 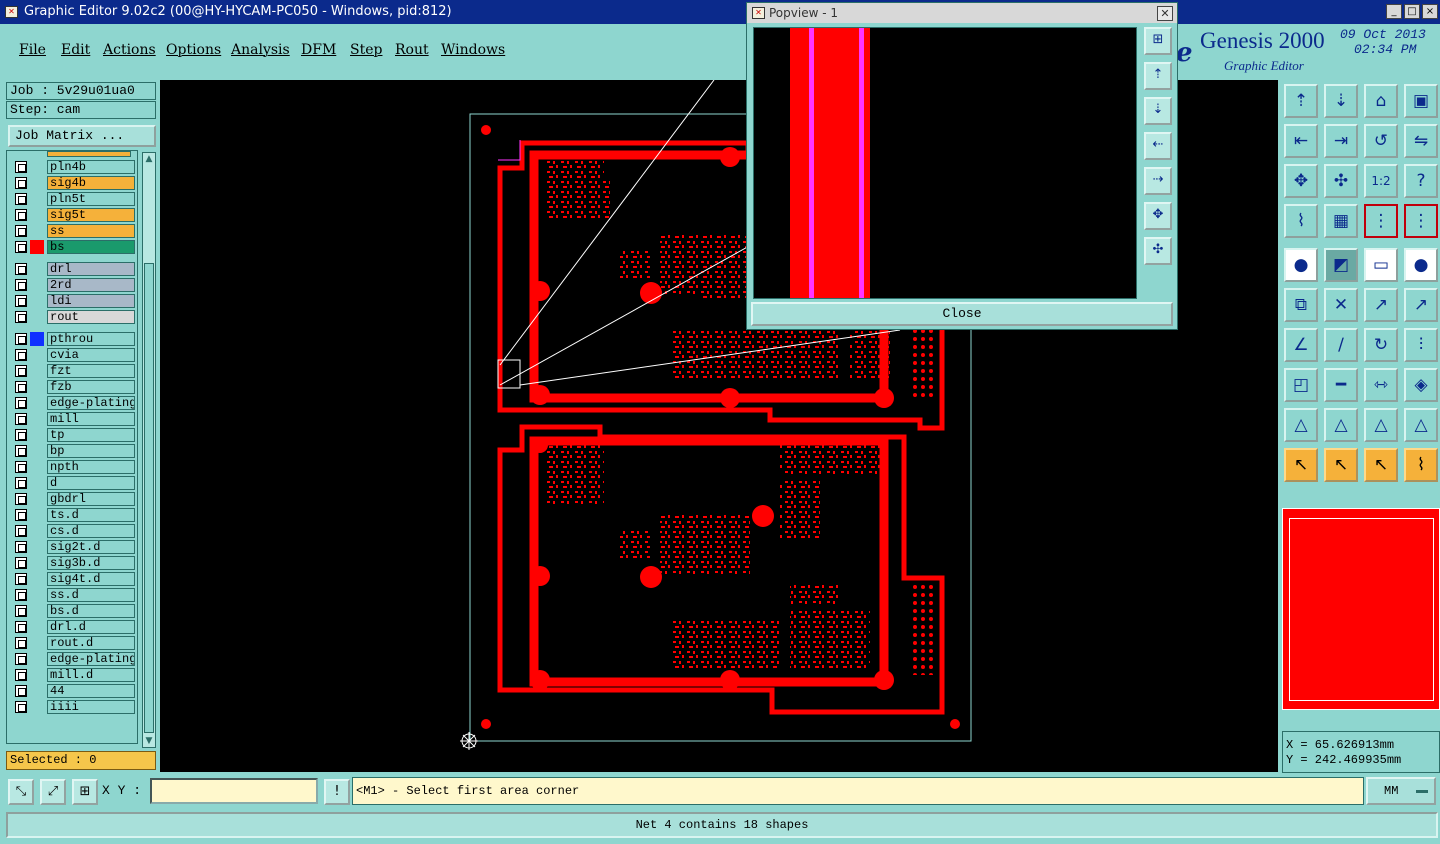 I want to click on circle-icon: ●, so click(x=1421, y=265).